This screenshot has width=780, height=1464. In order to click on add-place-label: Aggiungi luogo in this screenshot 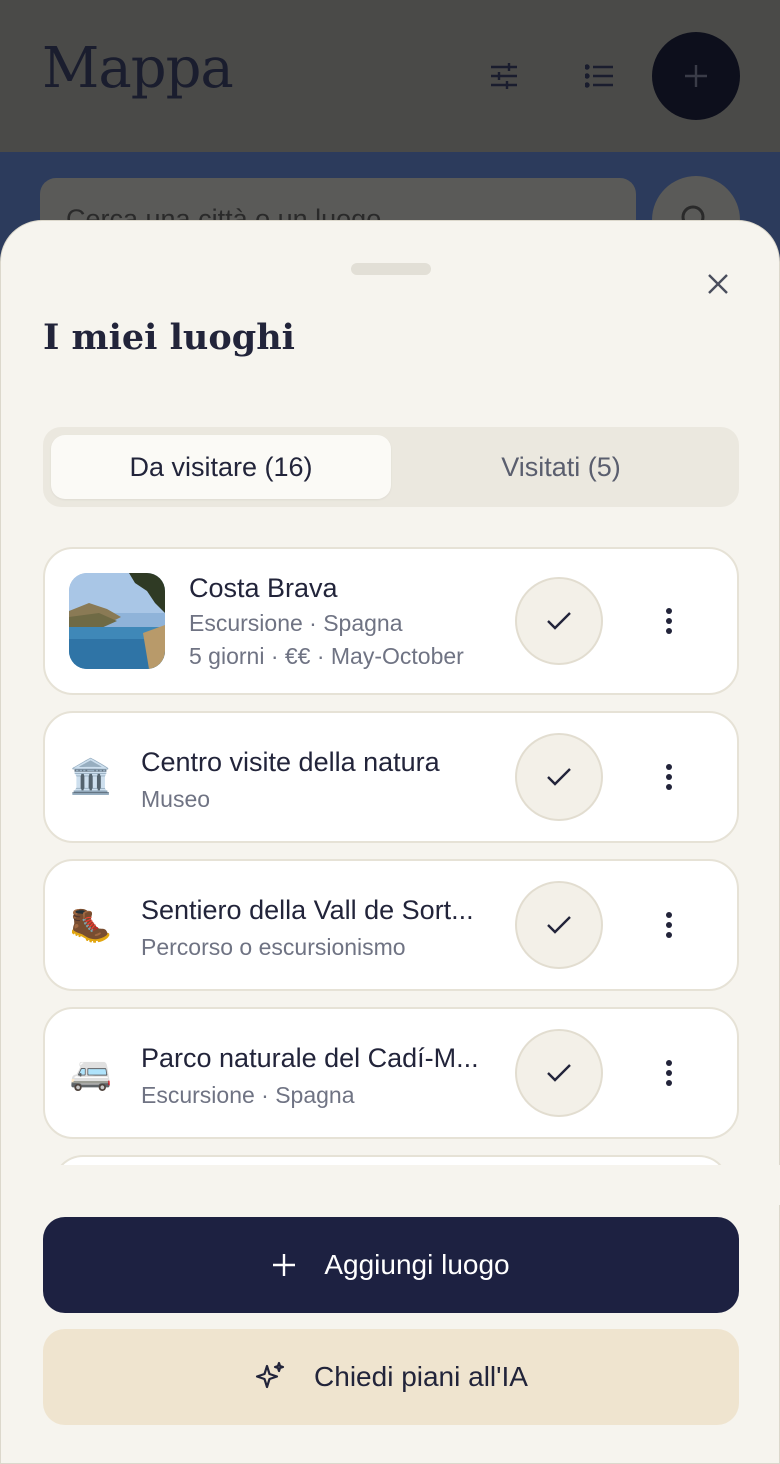, I will do `click(417, 1264)`.